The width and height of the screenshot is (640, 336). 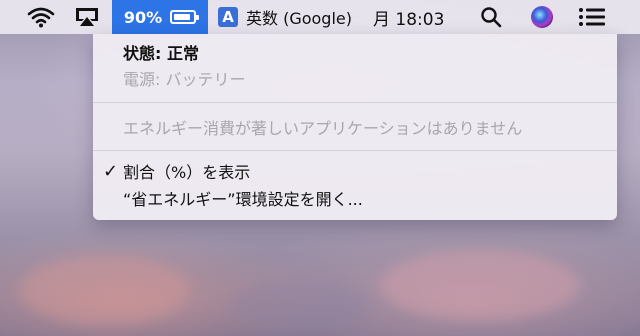 What do you see at coordinates (408, 17) in the screenshot?
I see `menubar-clock: 月 18:03` at bounding box center [408, 17].